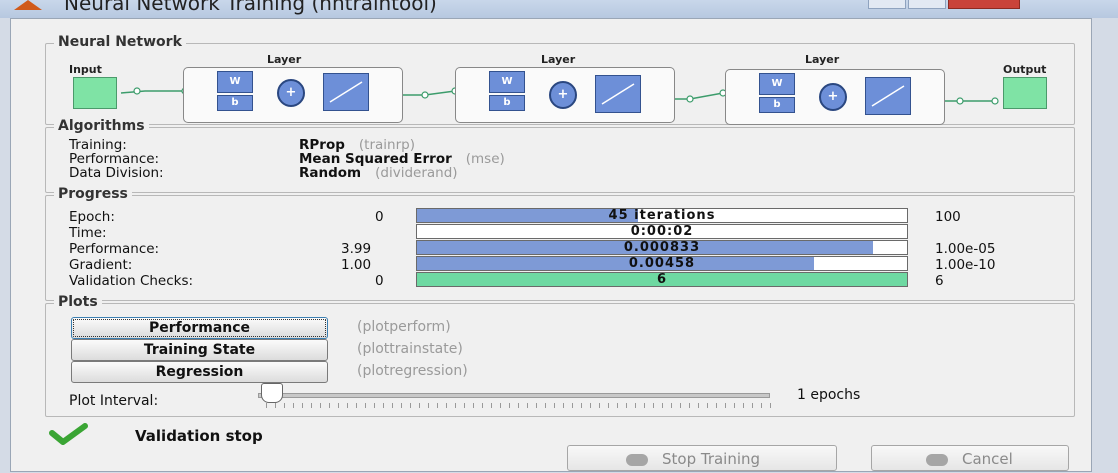 Image resolution: width=1118 pixels, height=473 pixels. Describe the element at coordinates (662, 247) in the screenshot. I see `performance-progress-bar: 0.000833` at that location.